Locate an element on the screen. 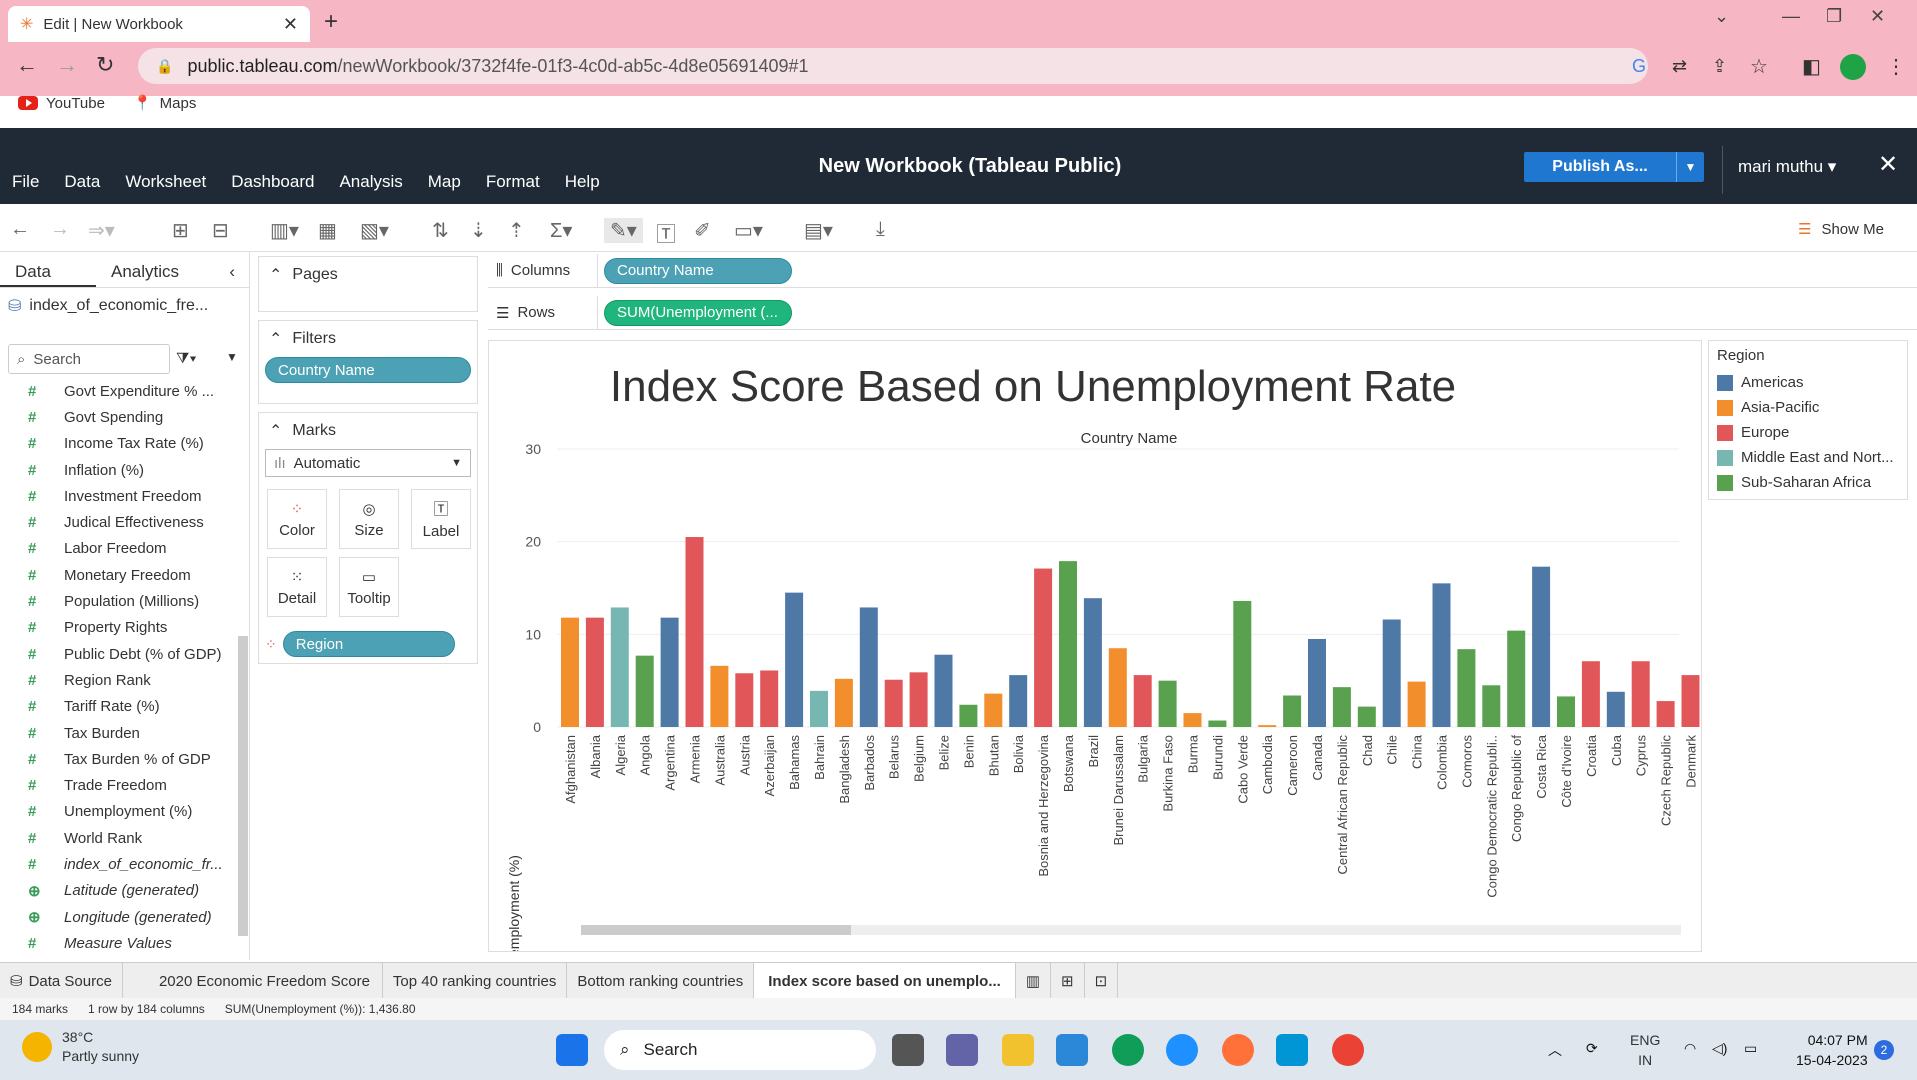 Image resolution: width=1917 pixels, height=1080 pixels. legend-item: Asia-Pacific is located at coordinates (1808, 407).